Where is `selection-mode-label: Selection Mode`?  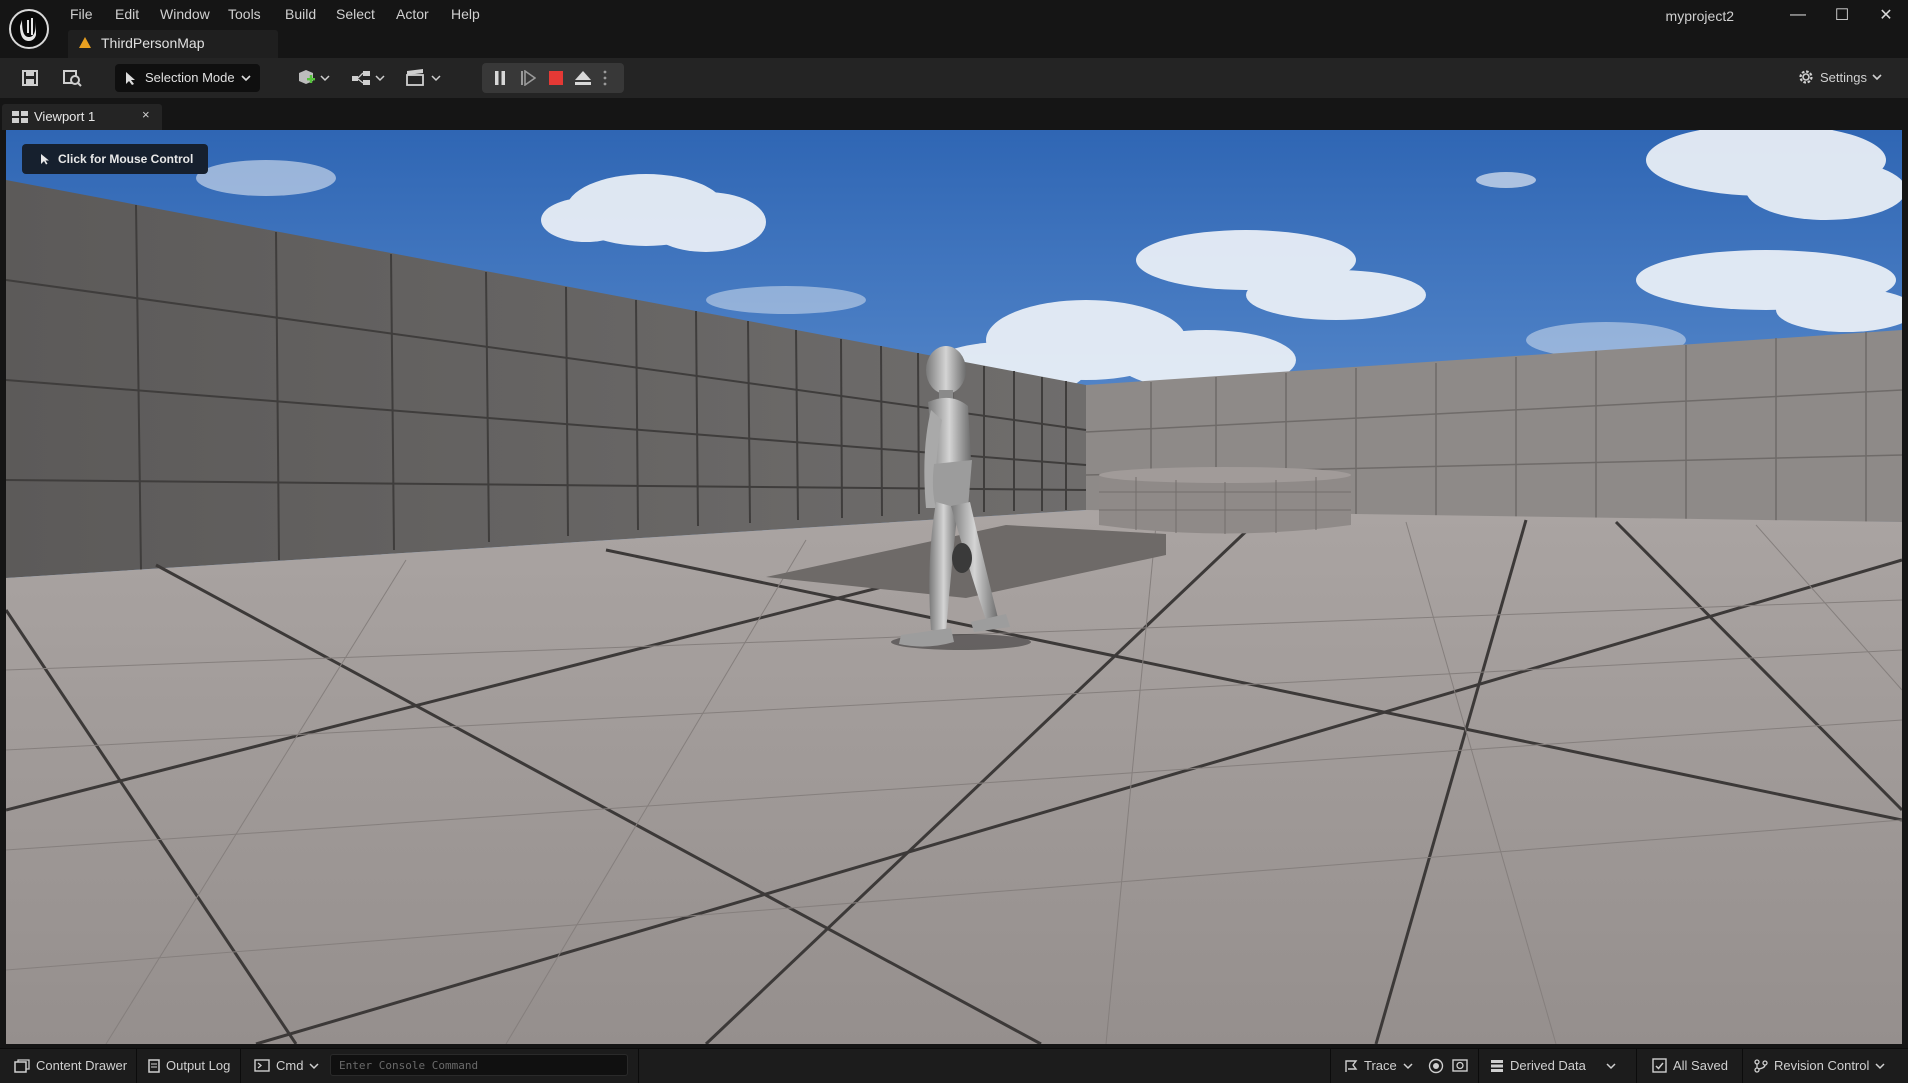
selection-mode-label: Selection Mode is located at coordinates (190, 77).